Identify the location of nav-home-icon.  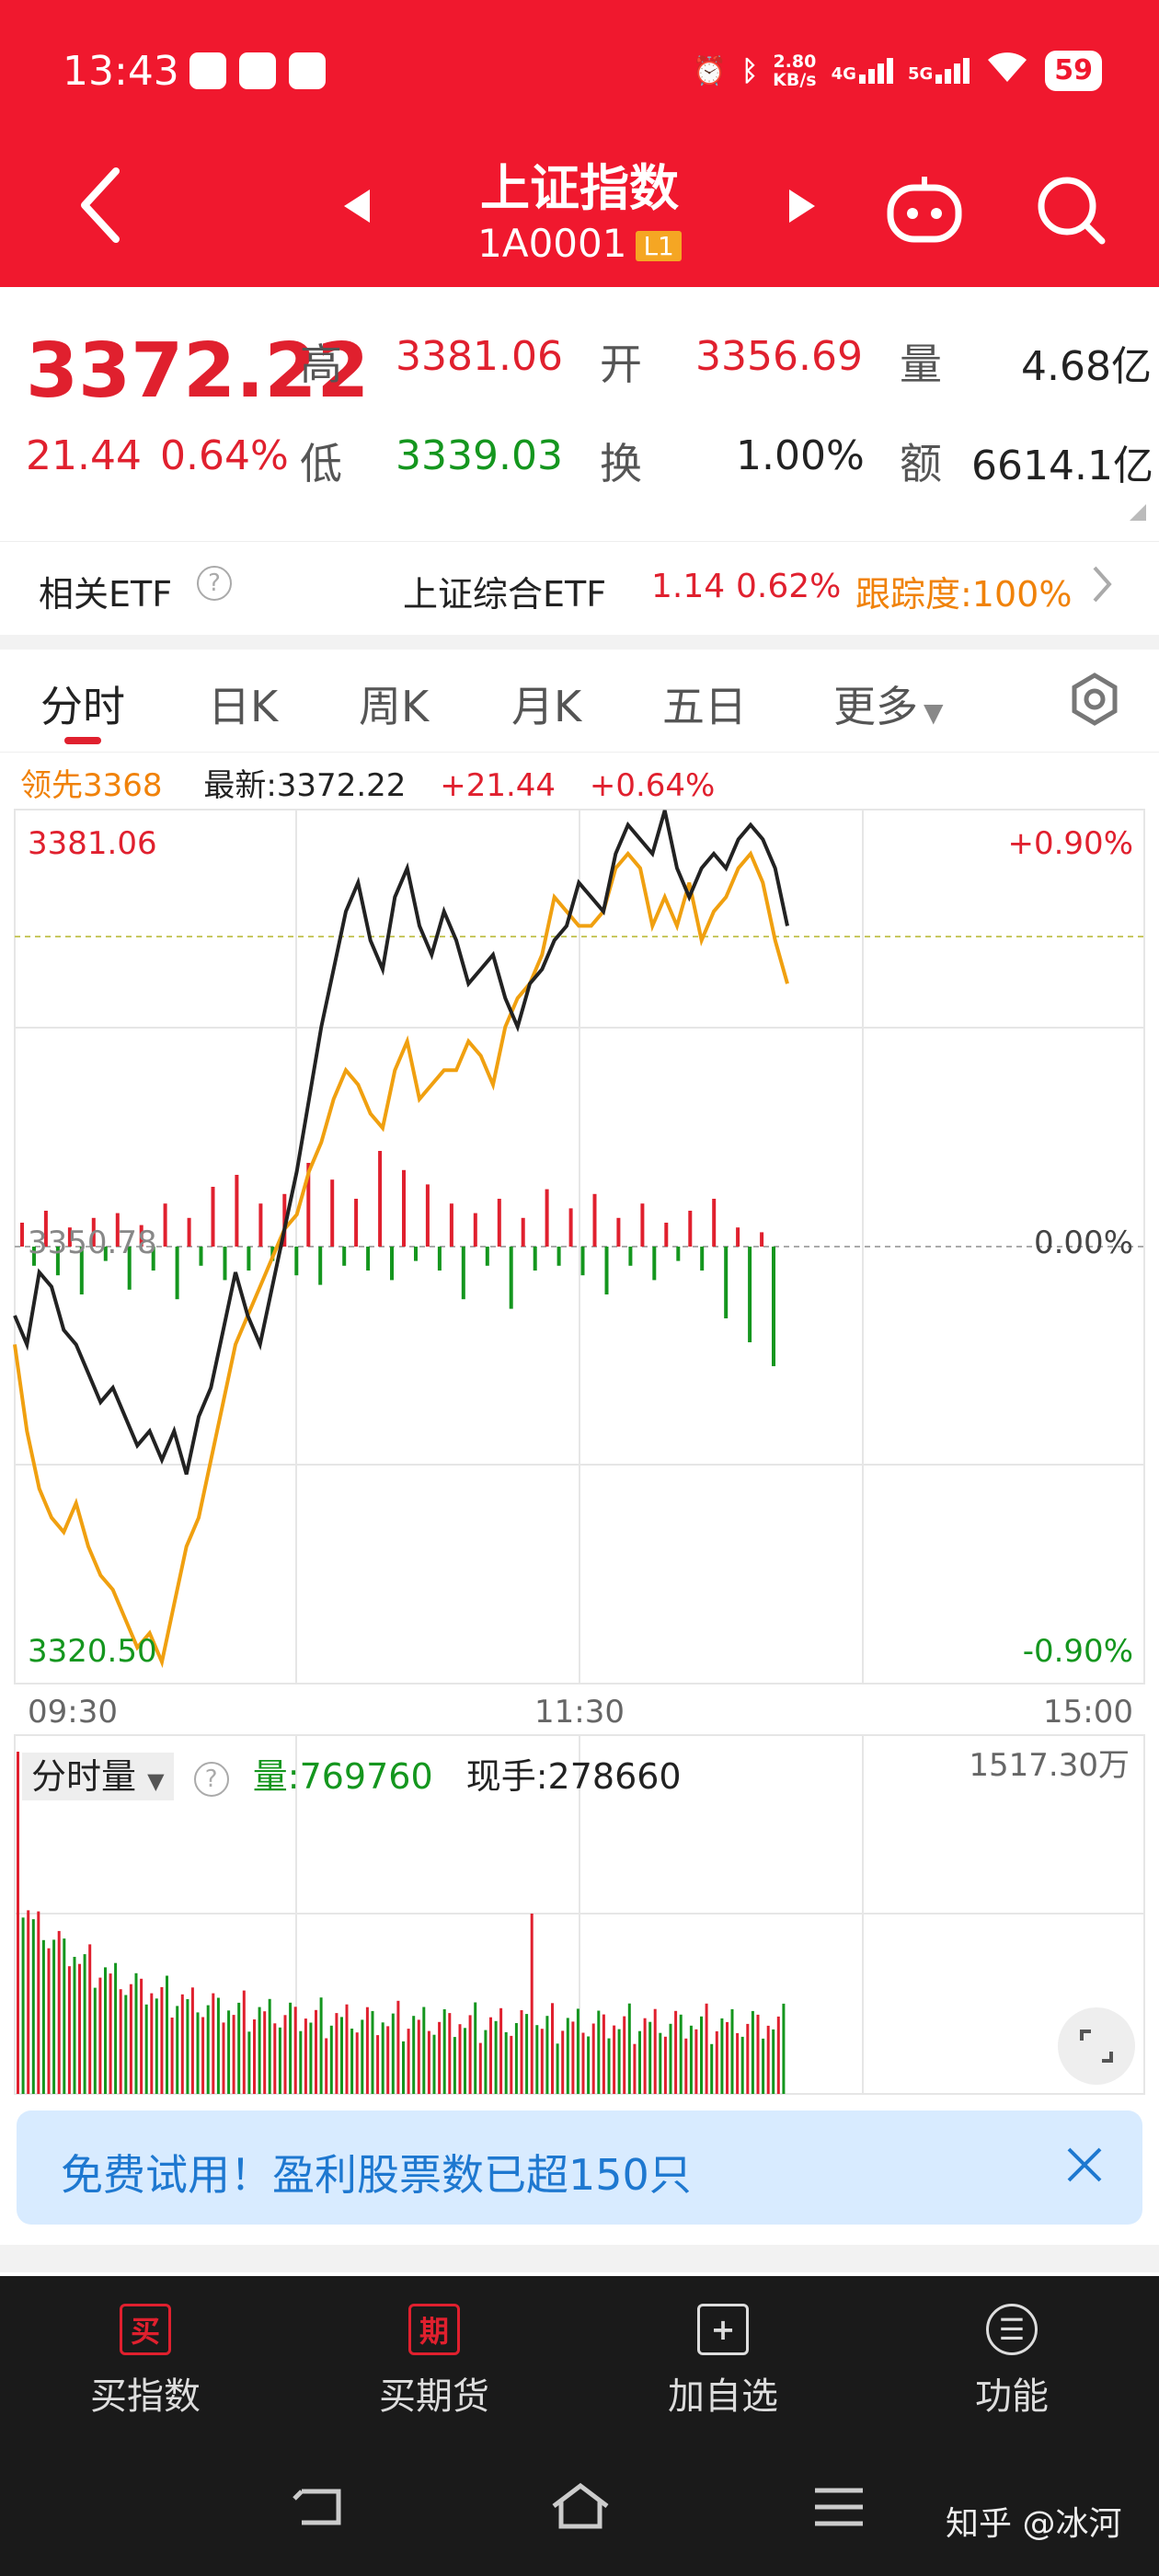
(580, 2508).